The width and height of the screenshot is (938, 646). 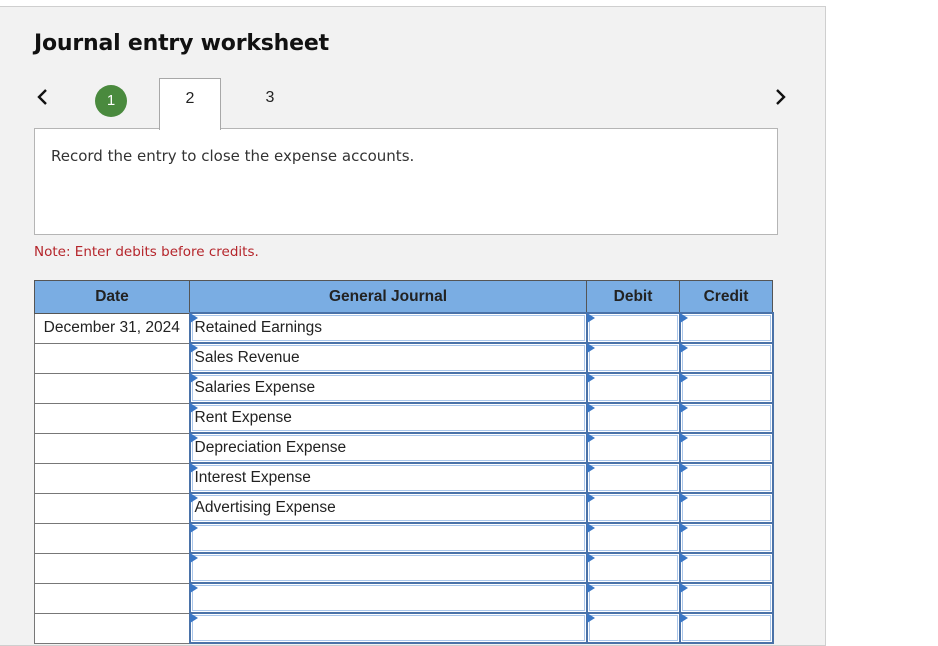 What do you see at coordinates (403, 297) in the screenshot?
I see `journal-header-row: Date General Journal Debit Credit` at bounding box center [403, 297].